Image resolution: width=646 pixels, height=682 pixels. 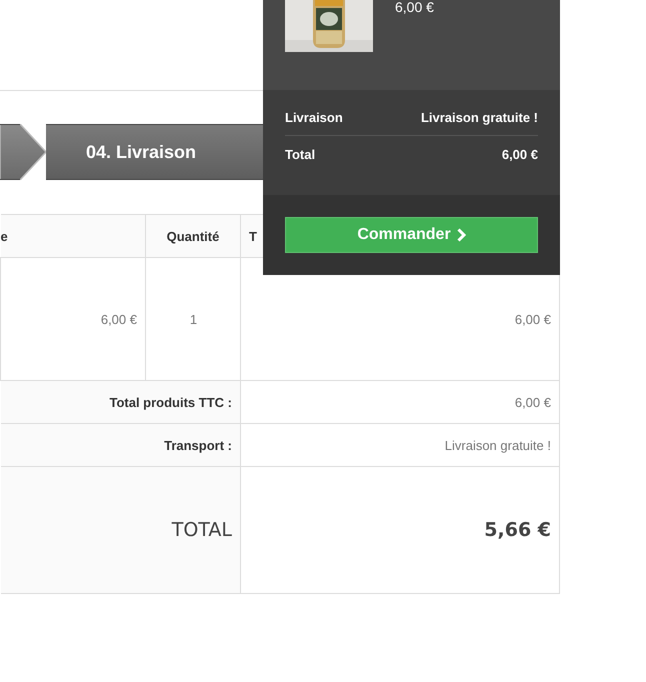 I want to click on order-button: Commander, so click(x=411, y=235).